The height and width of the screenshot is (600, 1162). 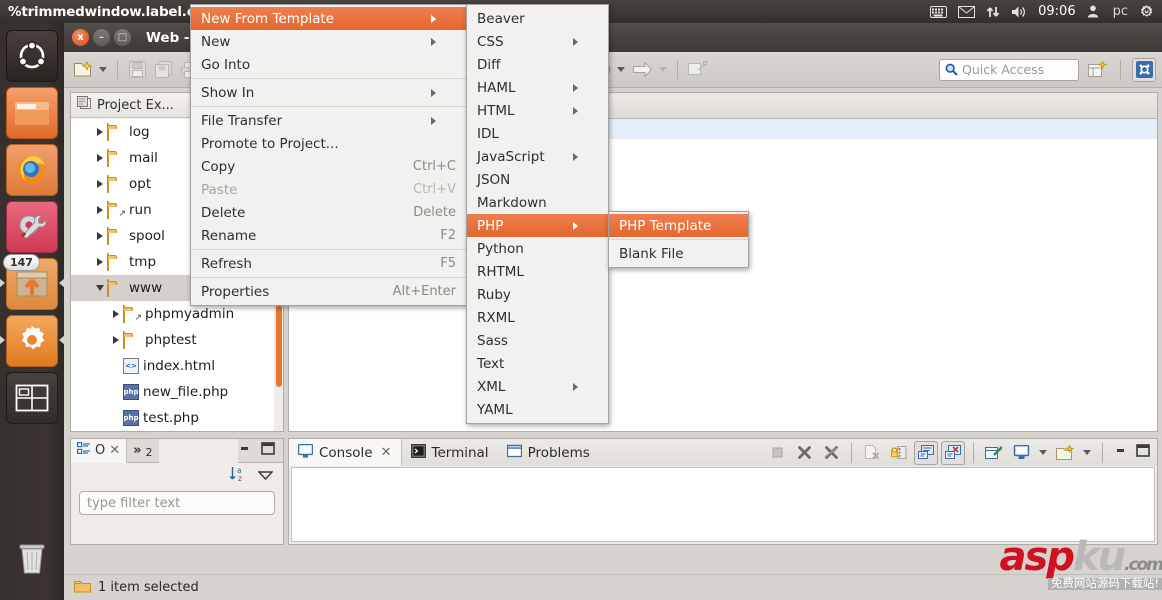 I want to click on launcher-item-files, so click(x=32, y=113).